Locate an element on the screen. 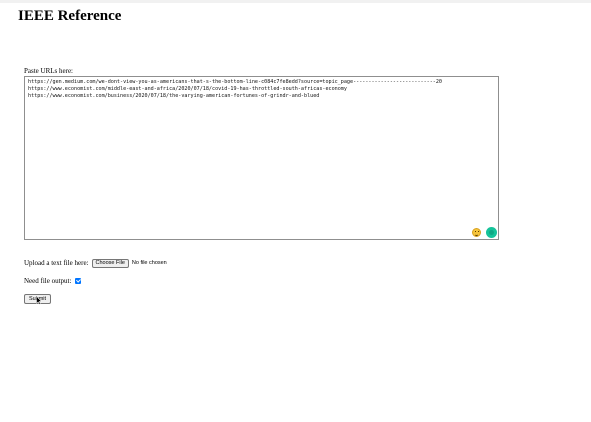 The image size is (591, 422). file-output-row: Need file output: is located at coordinates (53, 281).